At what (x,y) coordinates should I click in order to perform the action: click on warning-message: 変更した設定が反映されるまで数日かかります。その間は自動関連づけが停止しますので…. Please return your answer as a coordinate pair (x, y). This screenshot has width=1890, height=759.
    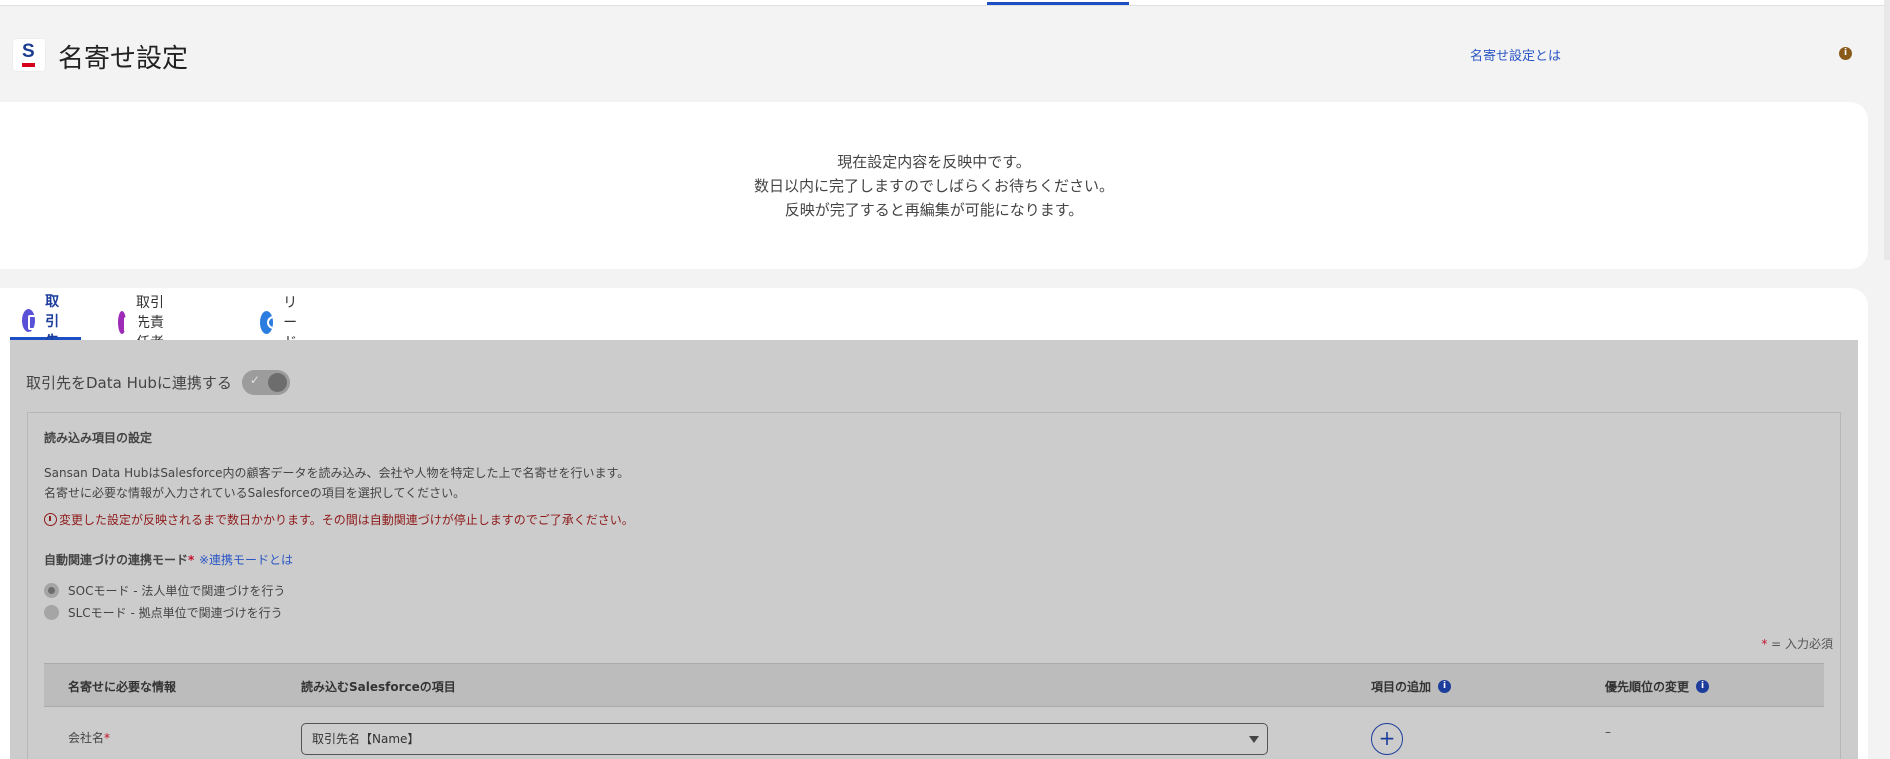
    Looking at the image, I should click on (339, 519).